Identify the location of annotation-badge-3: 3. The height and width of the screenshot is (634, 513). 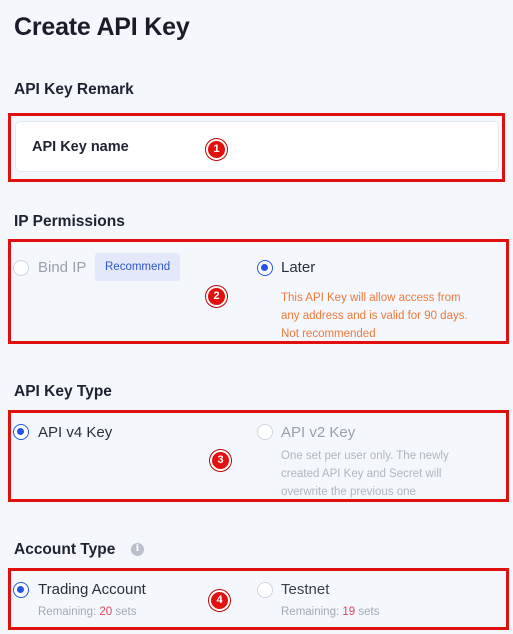
(220, 460).